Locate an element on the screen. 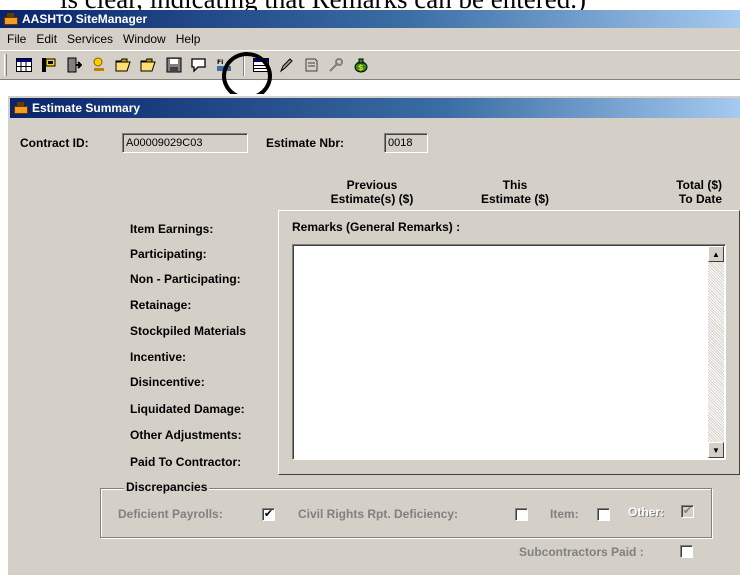 Image resolution: width=740 pixels, height=575 pixels. report-icon is located at coordinates (311, 65).